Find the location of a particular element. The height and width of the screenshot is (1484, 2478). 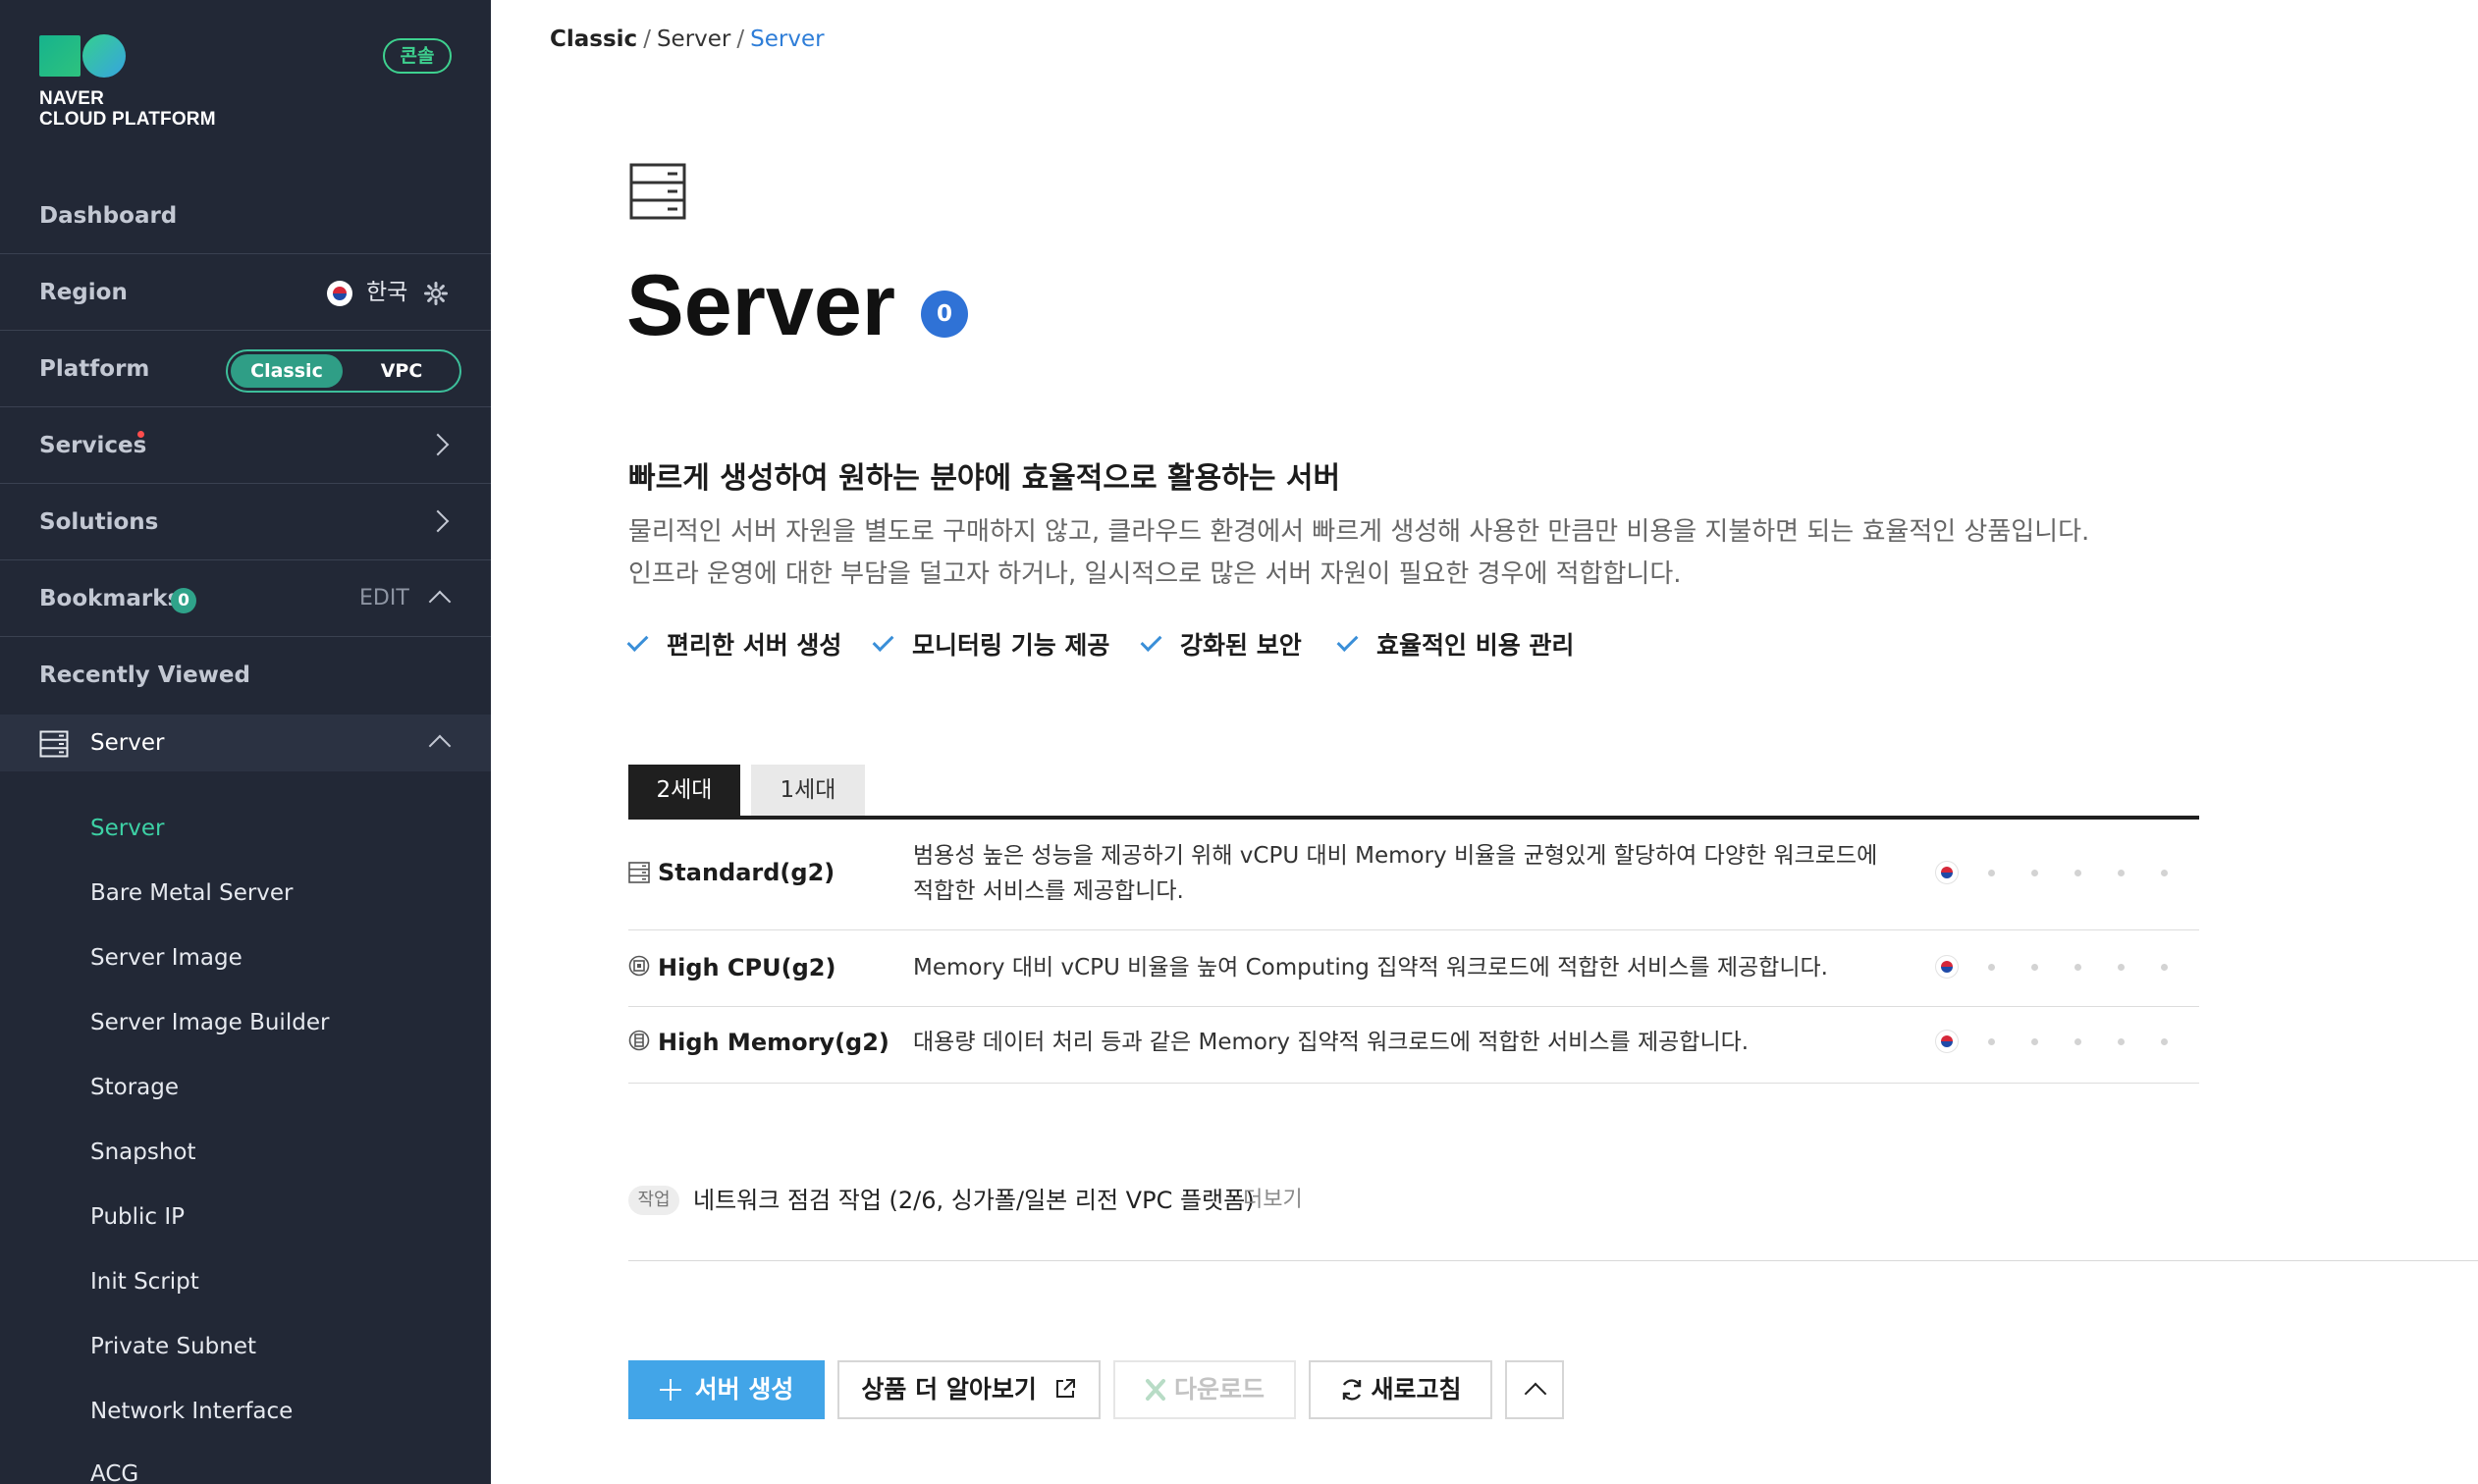

tab-gen1: 1세대 is located at coordinates (808, 790).